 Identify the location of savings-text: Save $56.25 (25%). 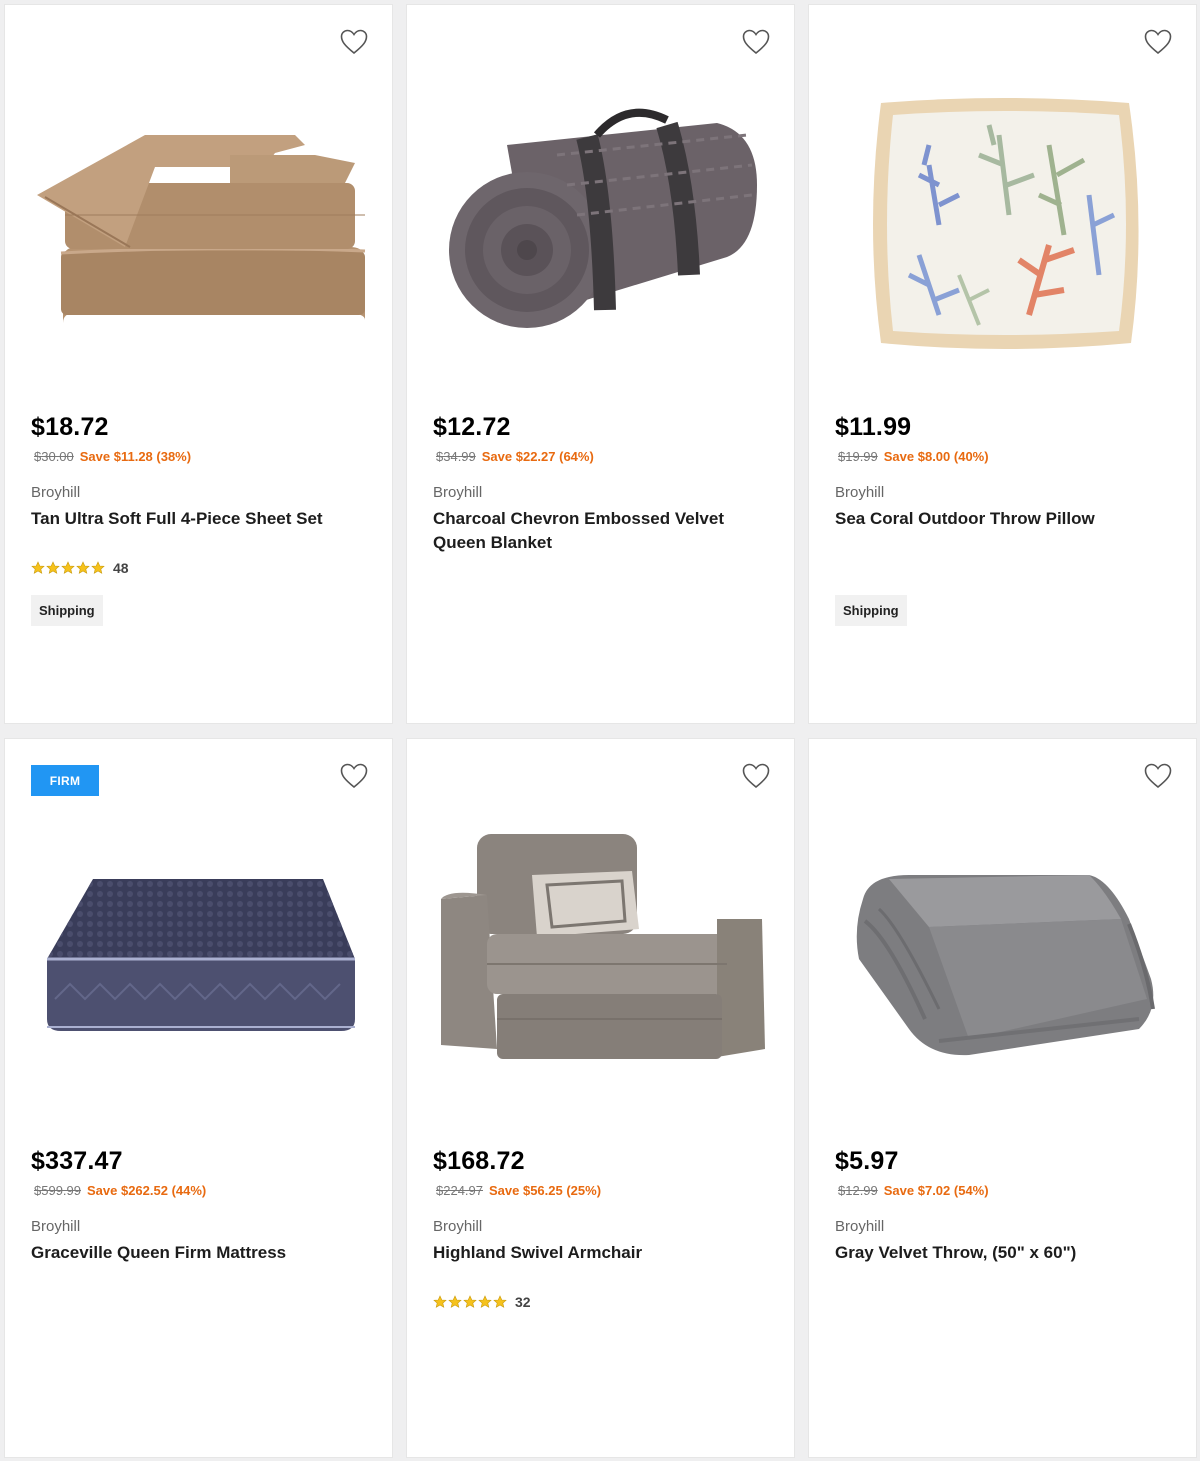
(545, 1190).